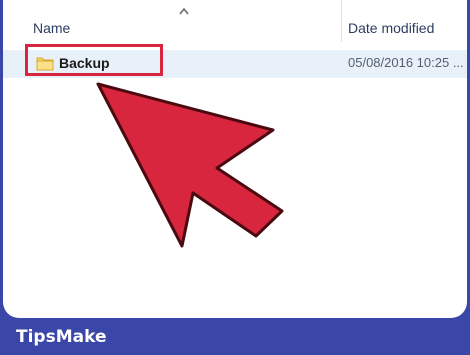 The image size is (470, 355). Describe the element at coordinates (391, 28) in the screenshot. I see `column-header-date-modified: Date modified` at that location.